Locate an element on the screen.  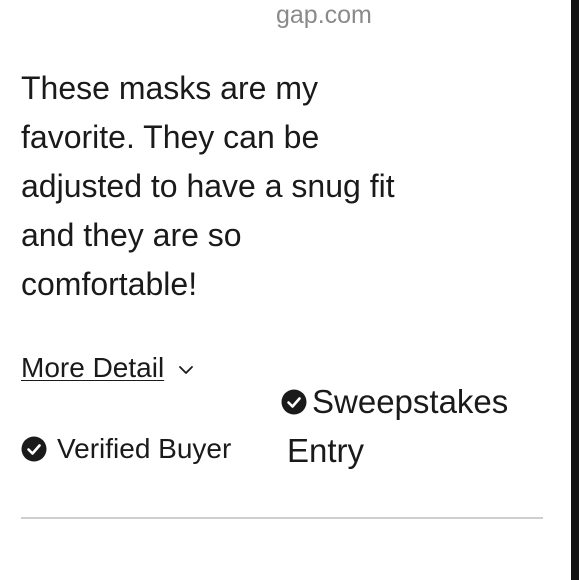
verified-buyer-badge: Verified Buyer is located at coordinates (126, 449).